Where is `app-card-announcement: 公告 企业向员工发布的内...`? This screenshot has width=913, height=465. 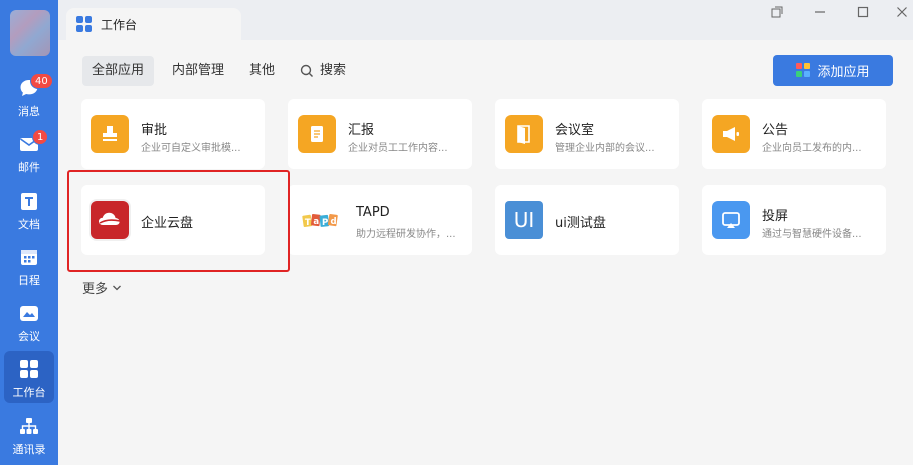
app-card-announcement: 公告 企业向员工发布的内... is located at coordinates (794, 134).